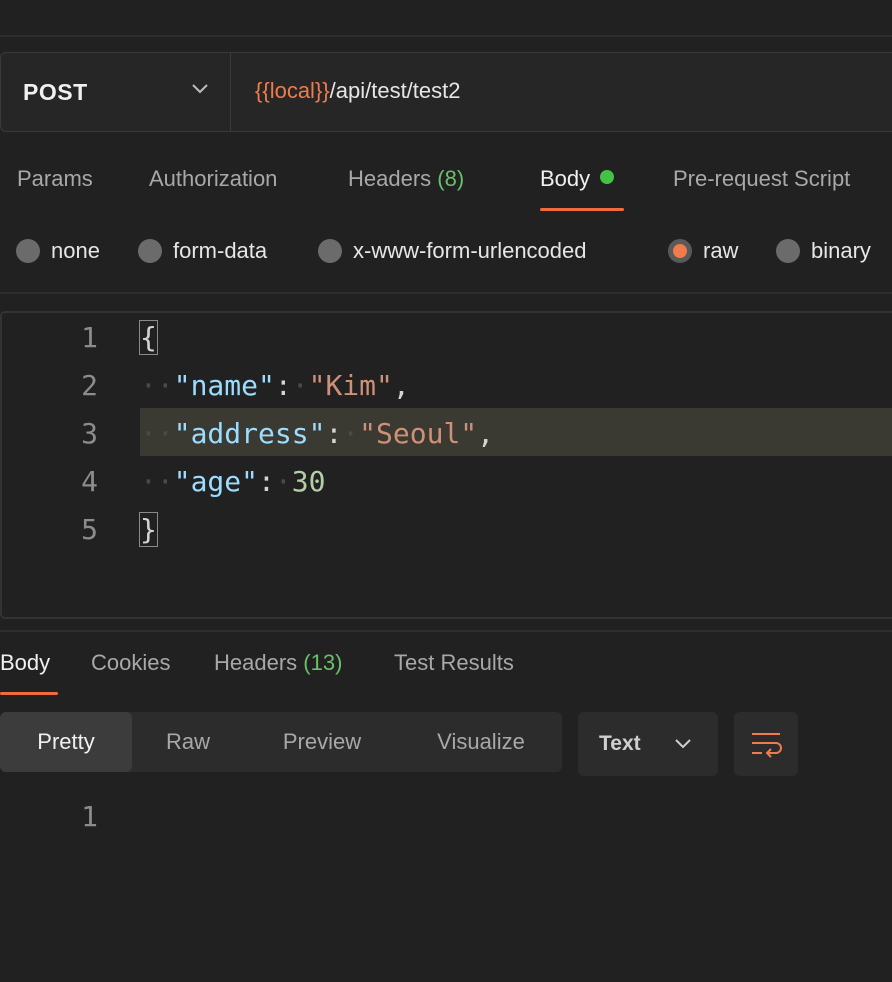  What do you see at coordinates (454, 663) in the screenshot?
I see `response-tab-test-results: Test Results` at bounding box center [454, 663].